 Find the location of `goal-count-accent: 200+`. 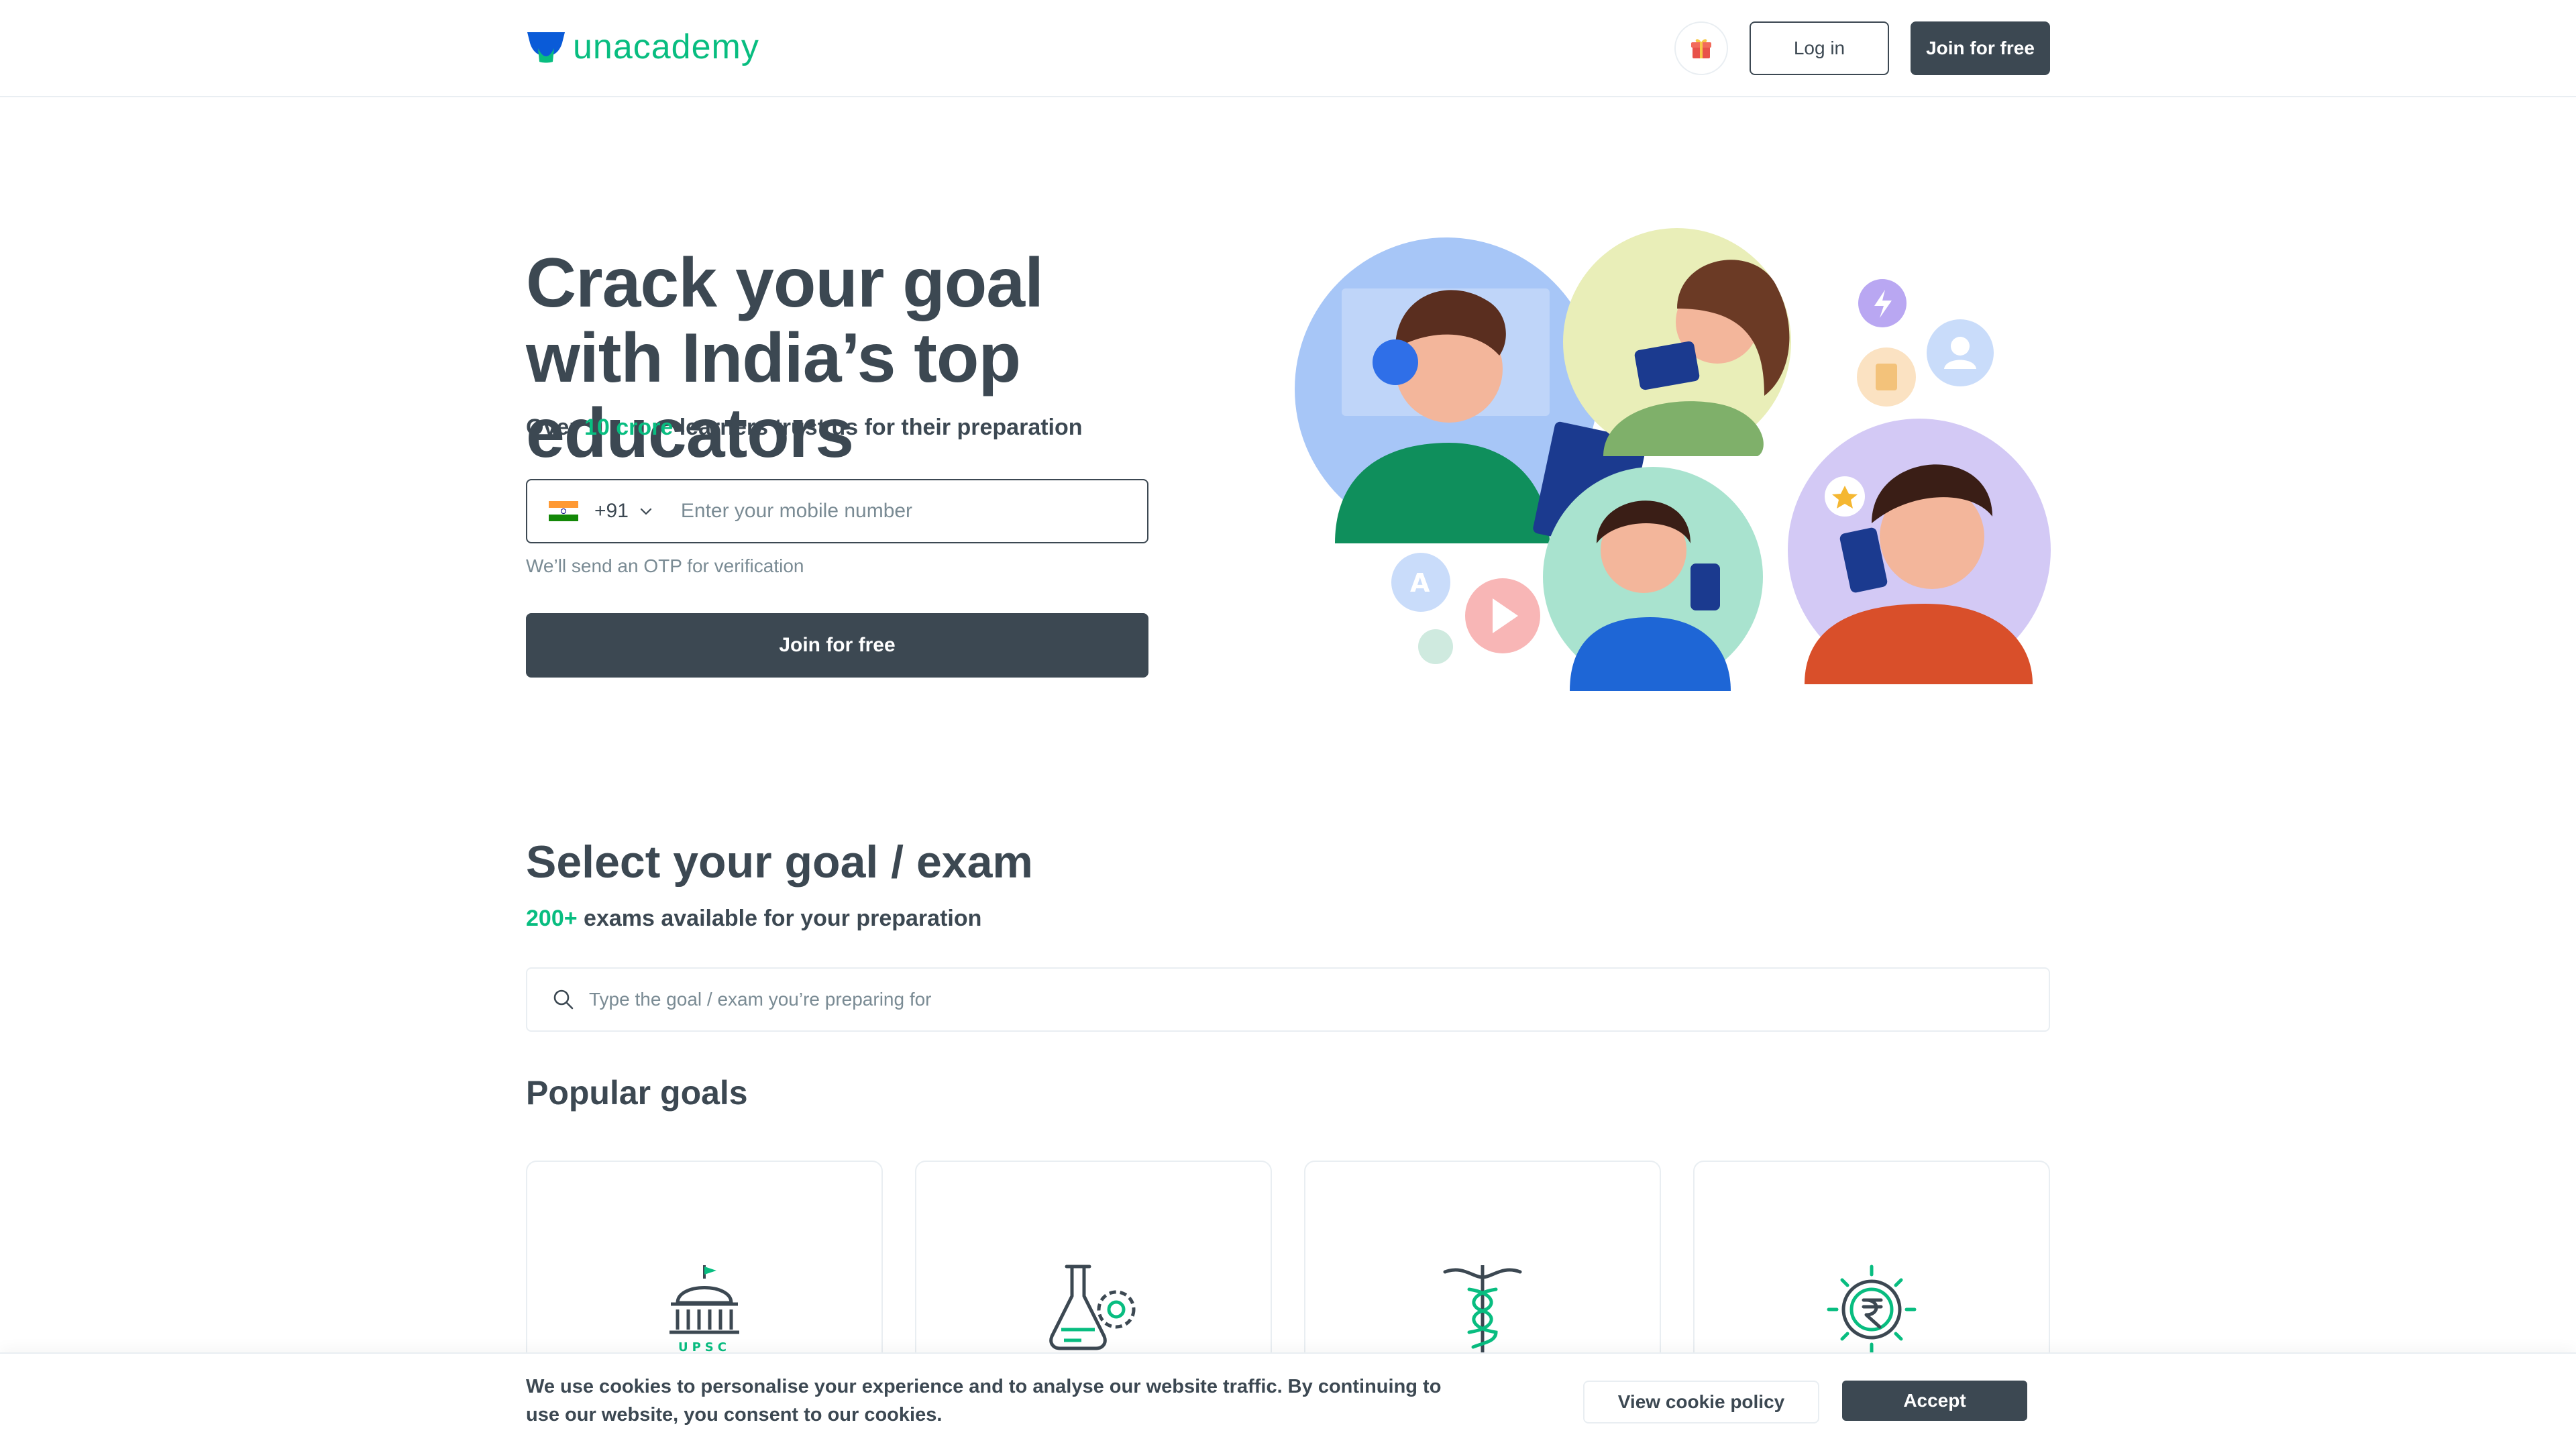

goal-count-accent: 200+ is located at coordinates (552, 918).